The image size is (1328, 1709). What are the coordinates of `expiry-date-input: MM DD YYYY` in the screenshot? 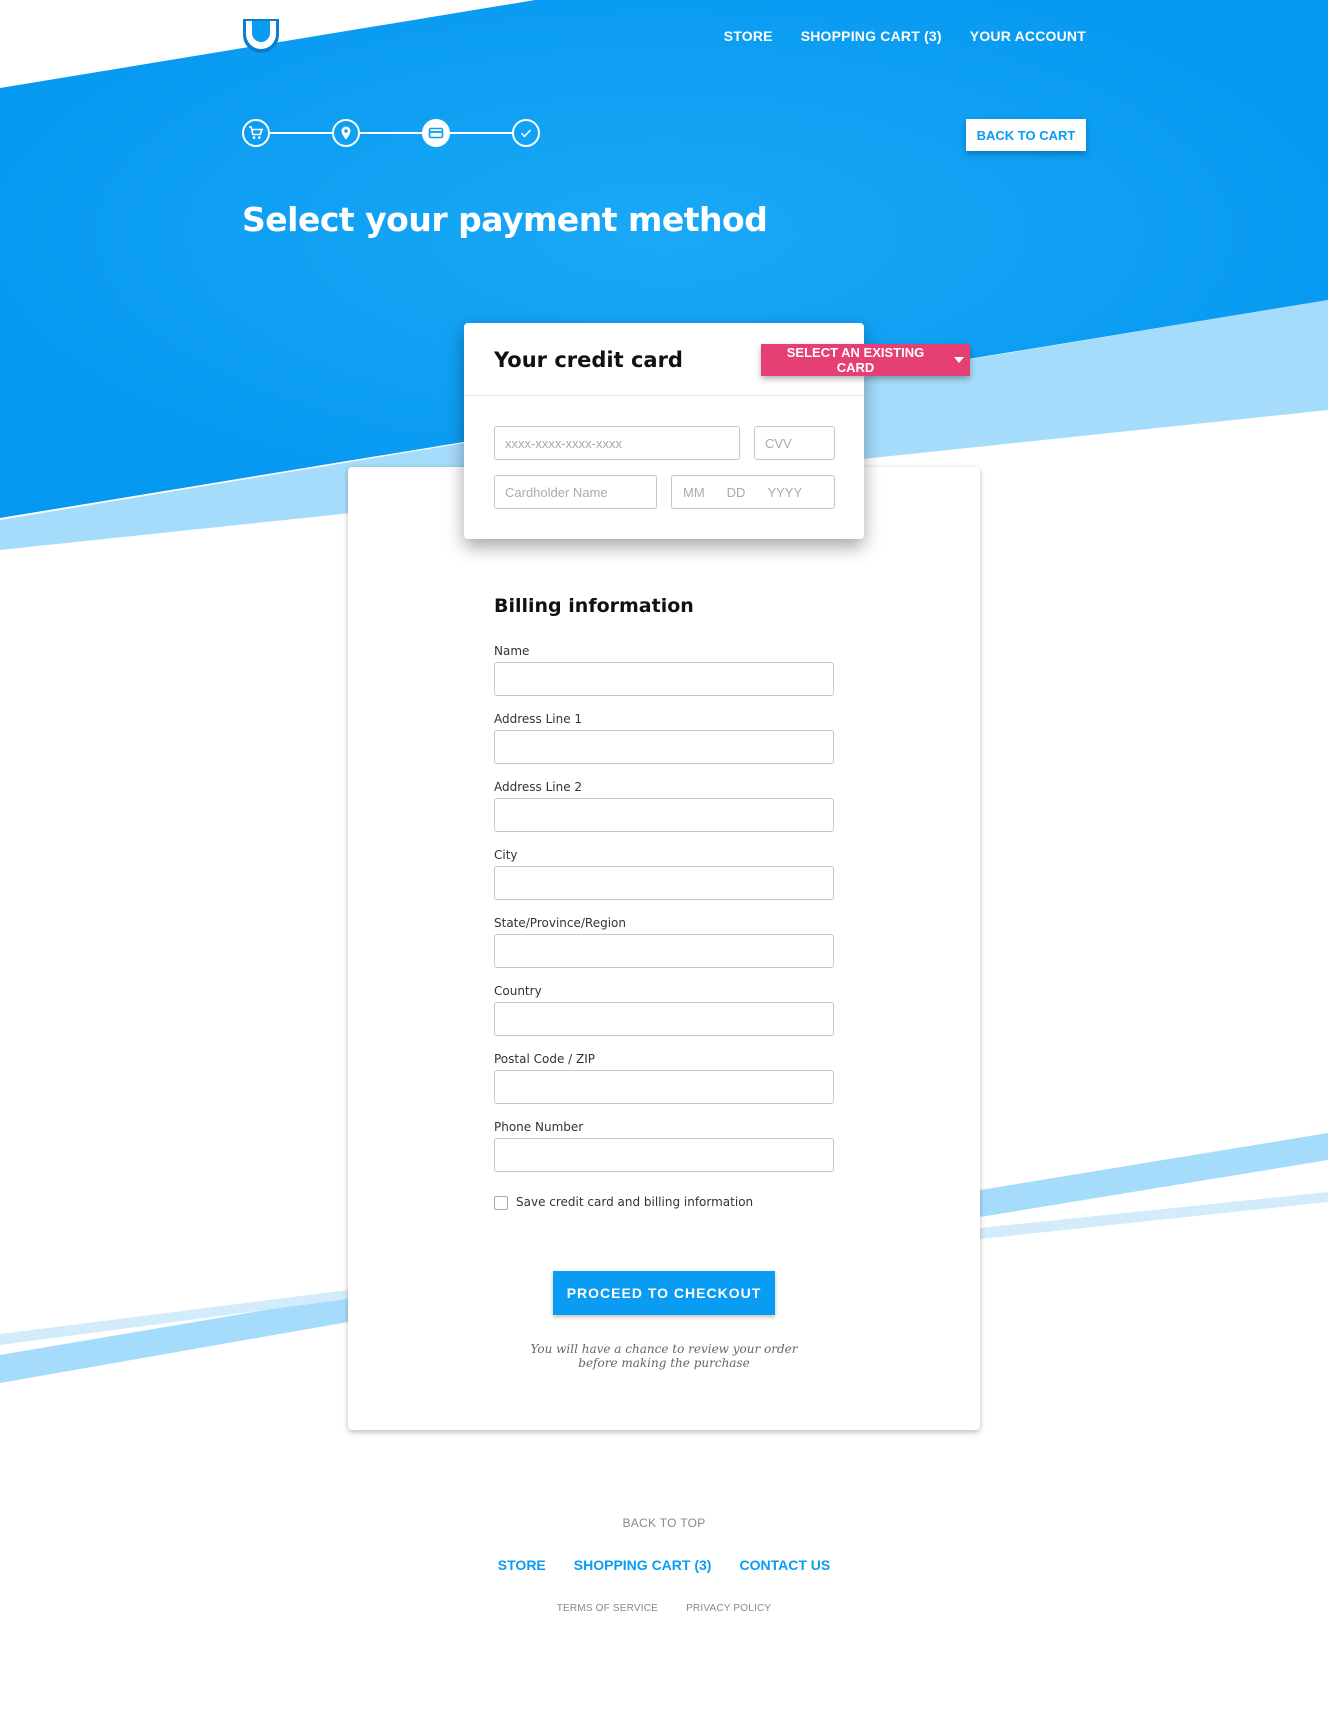 It's located at (753, 492).